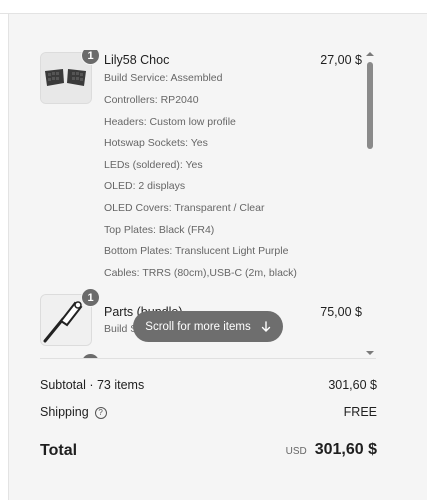 This screenshot has height=500, width=427. Describe the element at coordinates (370, 204) in the screenshot. I see `items-scrollbar` at that location.